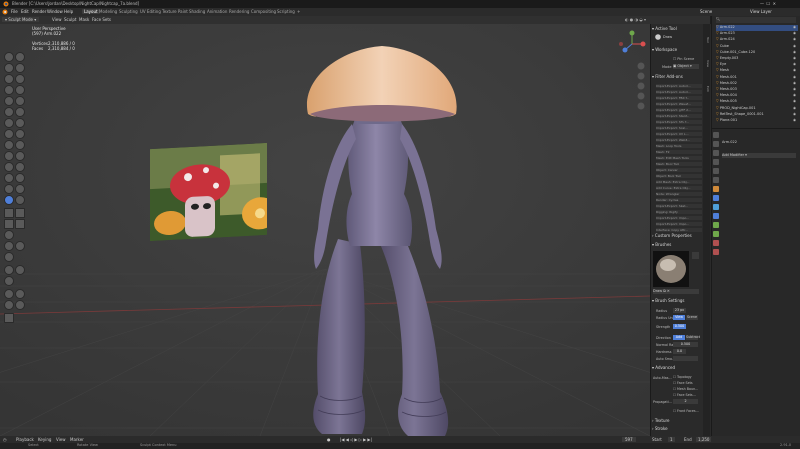  I want to click on keying-menu: Keying, so click(44, 439).